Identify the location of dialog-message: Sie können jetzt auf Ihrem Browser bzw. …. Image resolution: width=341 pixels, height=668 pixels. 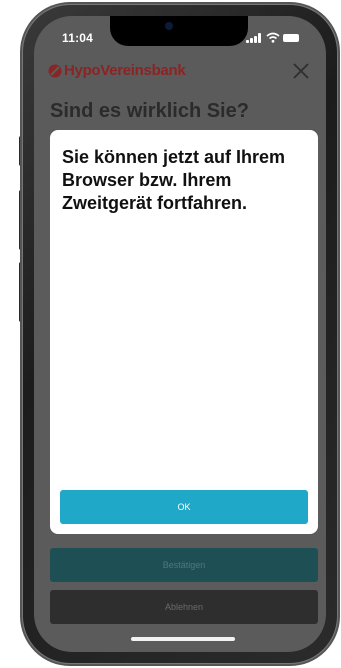
(174, 180).